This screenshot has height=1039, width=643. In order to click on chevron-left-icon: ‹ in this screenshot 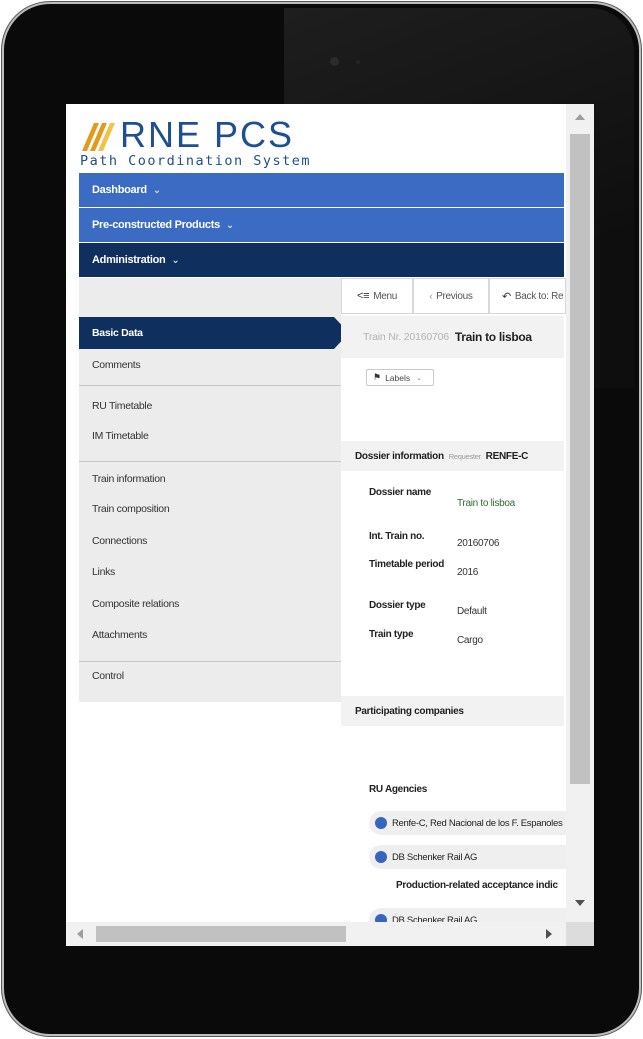, I will do `click(431, 296)`.